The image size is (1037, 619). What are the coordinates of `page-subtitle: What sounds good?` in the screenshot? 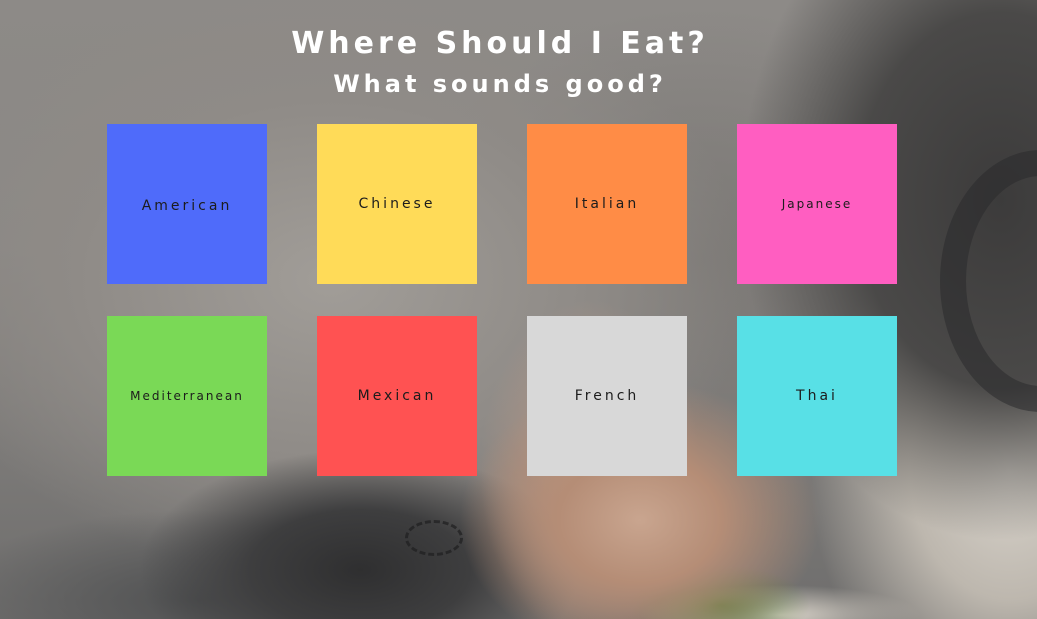 It's located at (500, 84).